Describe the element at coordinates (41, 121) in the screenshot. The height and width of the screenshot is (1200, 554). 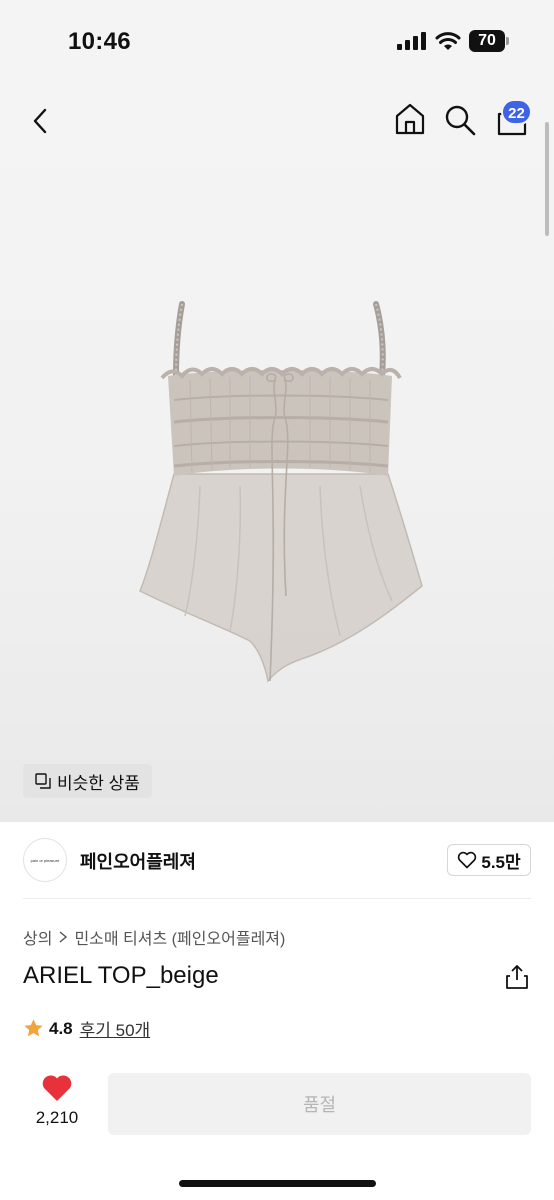
I see `back-arrow-icon` at that location.